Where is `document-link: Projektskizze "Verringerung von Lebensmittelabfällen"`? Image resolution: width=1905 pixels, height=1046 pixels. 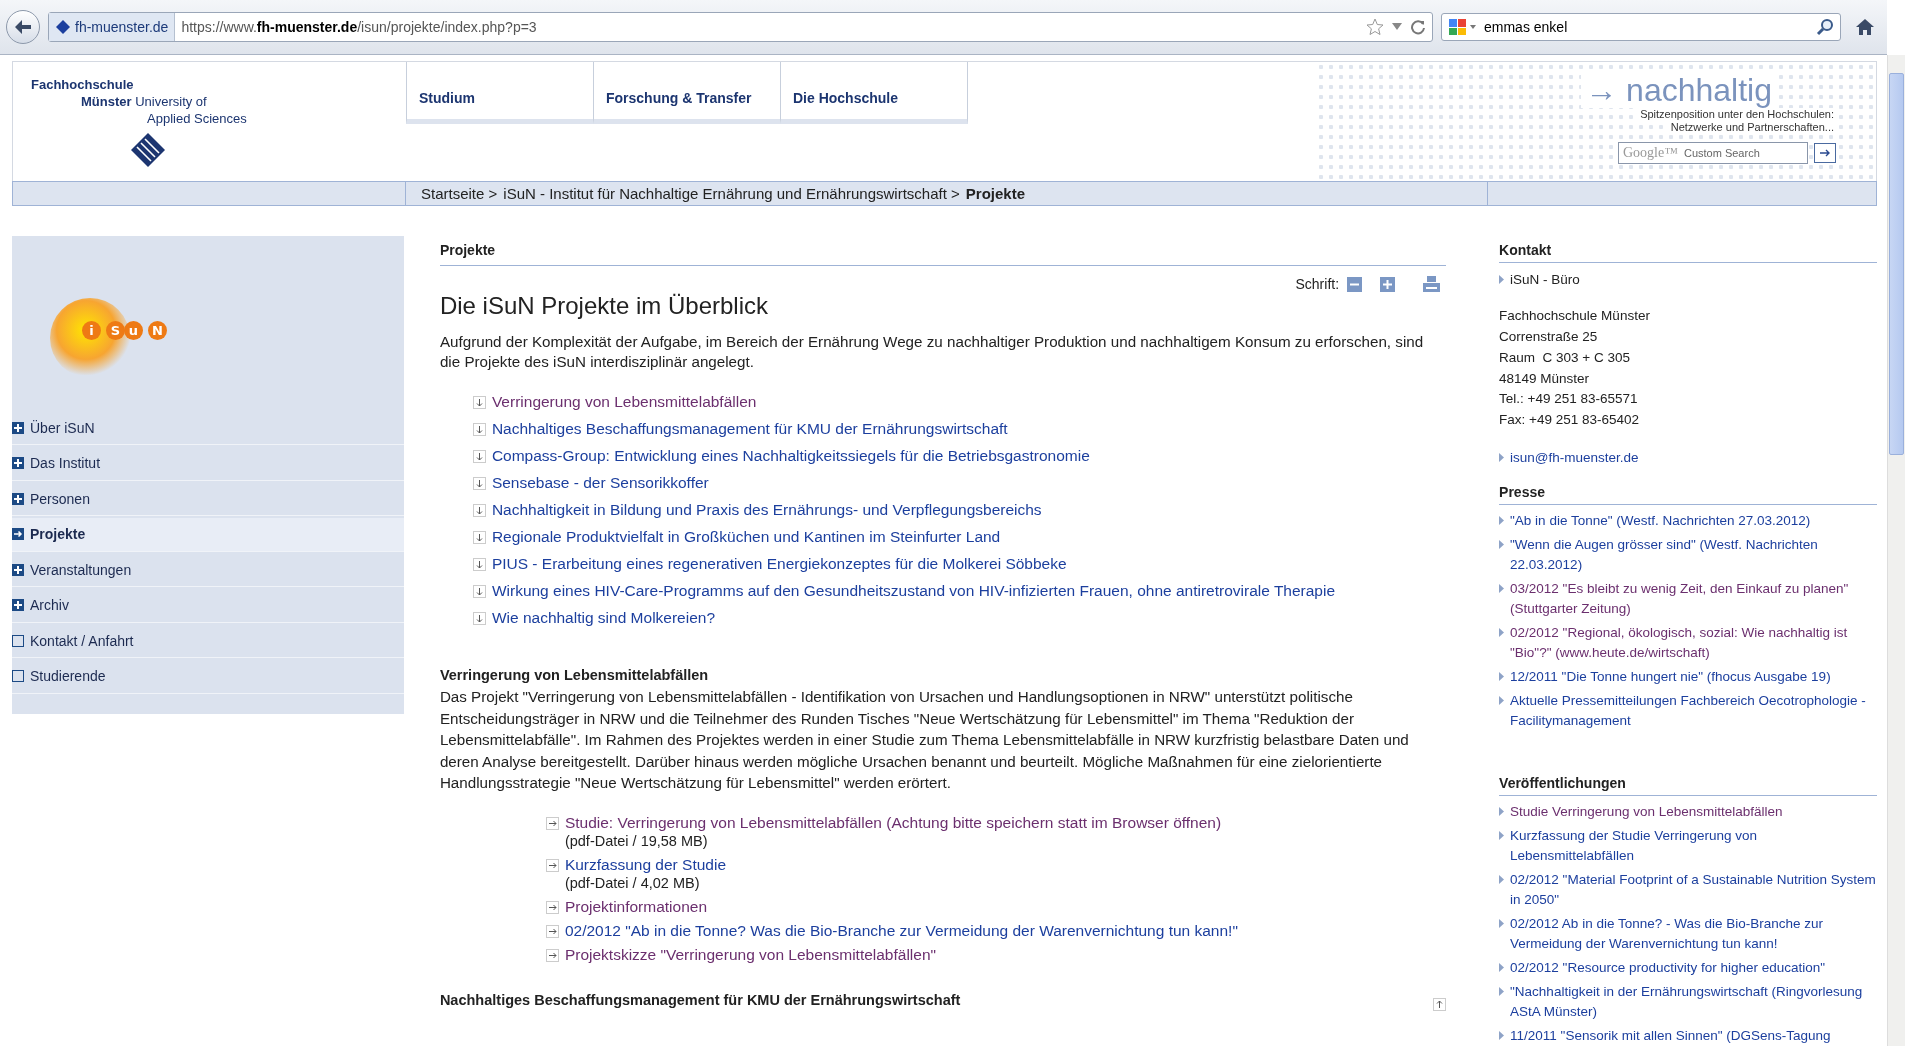
document-link: Projektskizze "Verringerung von Lebensmittelabfällen" is located at coordinates (750, 954).